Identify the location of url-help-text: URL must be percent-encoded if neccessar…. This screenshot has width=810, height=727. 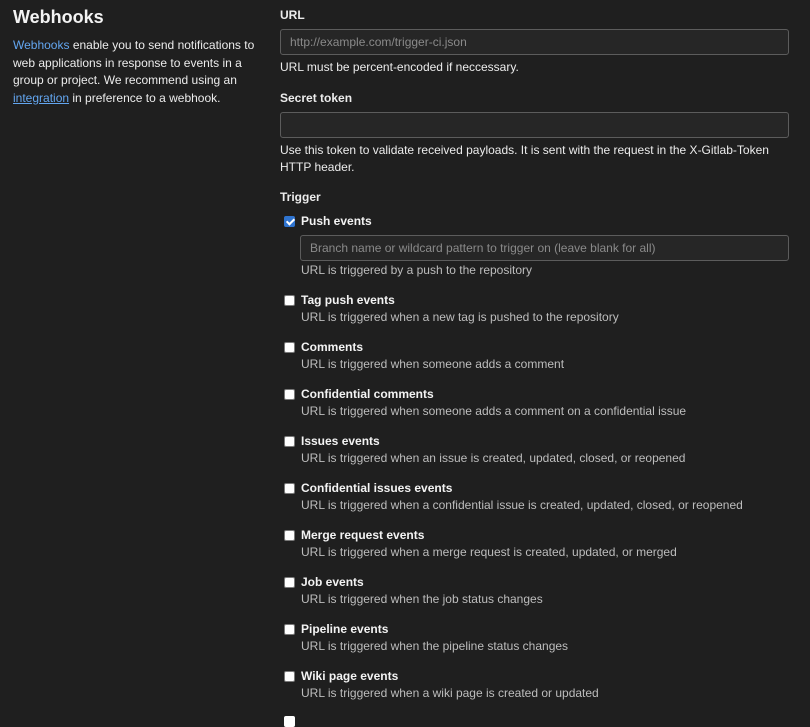
(399, 67).